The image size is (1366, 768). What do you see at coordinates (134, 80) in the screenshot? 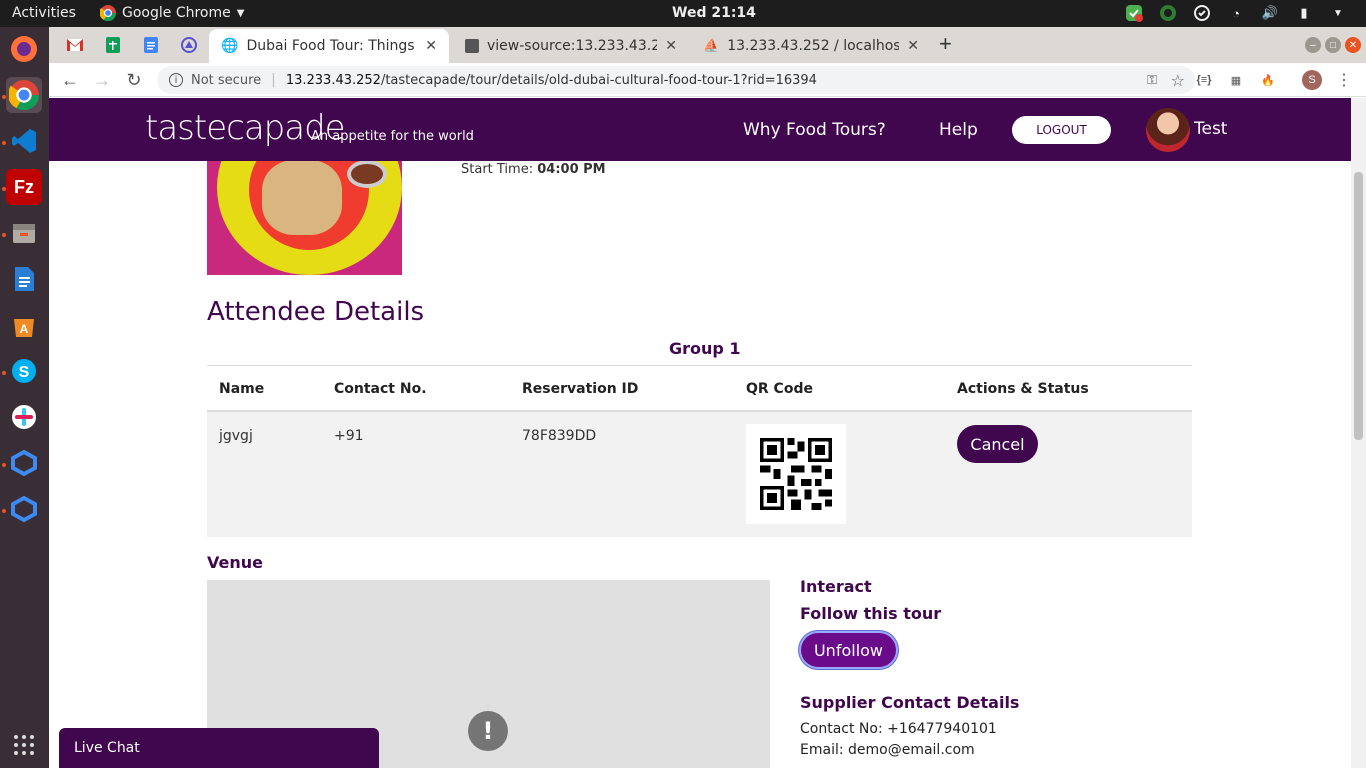
I see `reload-icon: ↻` at bounding box center [134, 80].